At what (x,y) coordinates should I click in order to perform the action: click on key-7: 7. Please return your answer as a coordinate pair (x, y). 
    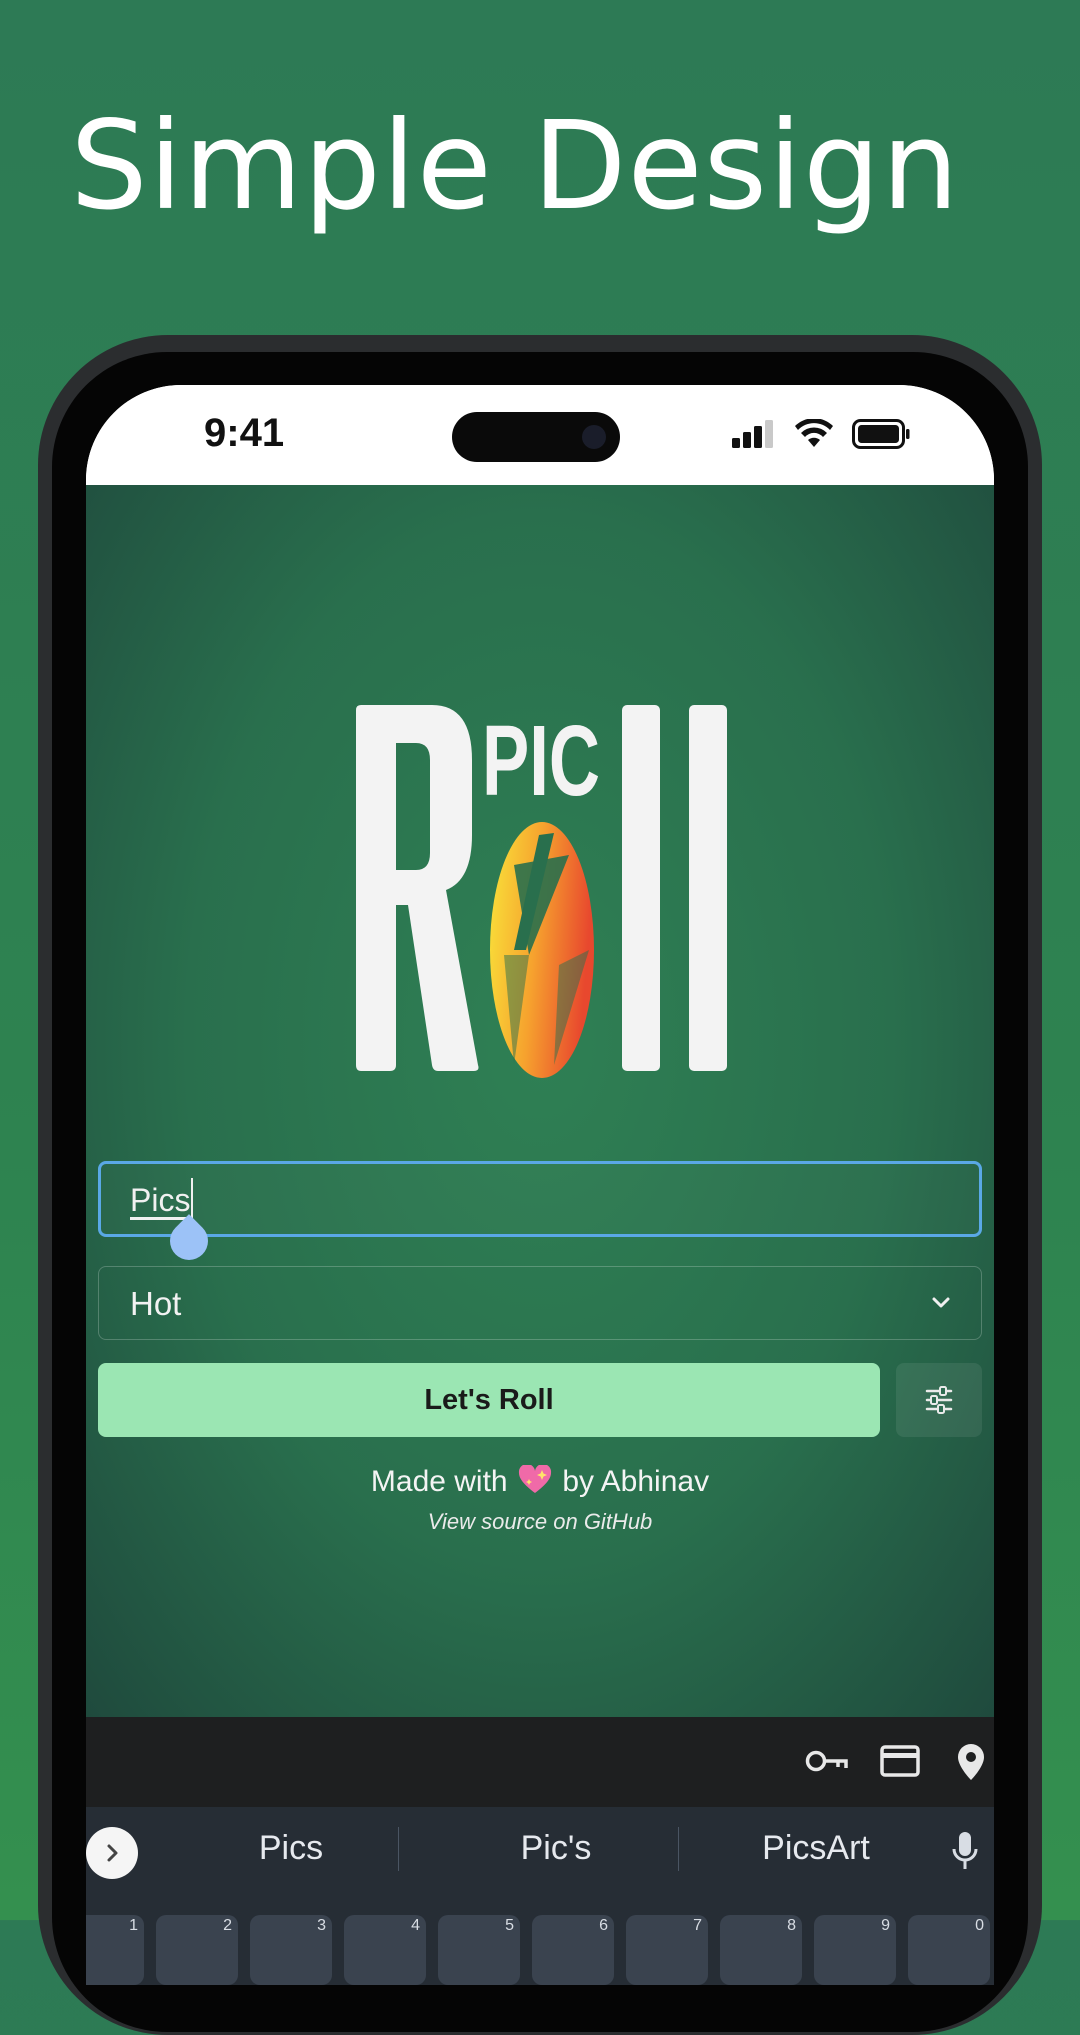
    Looking at the image, I should click on (667, 1950).